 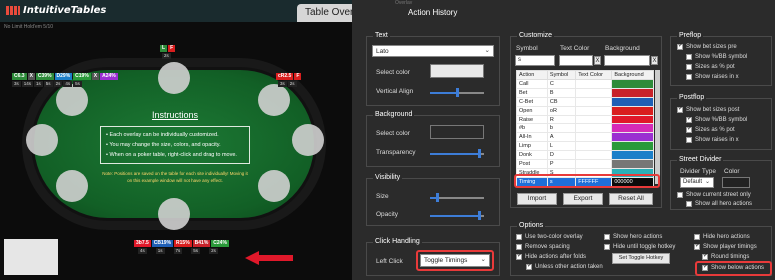 What do you see at coordinates (537, 199) in the screenshot?
I see `import-button: Import` at bounding box center [537, 199].